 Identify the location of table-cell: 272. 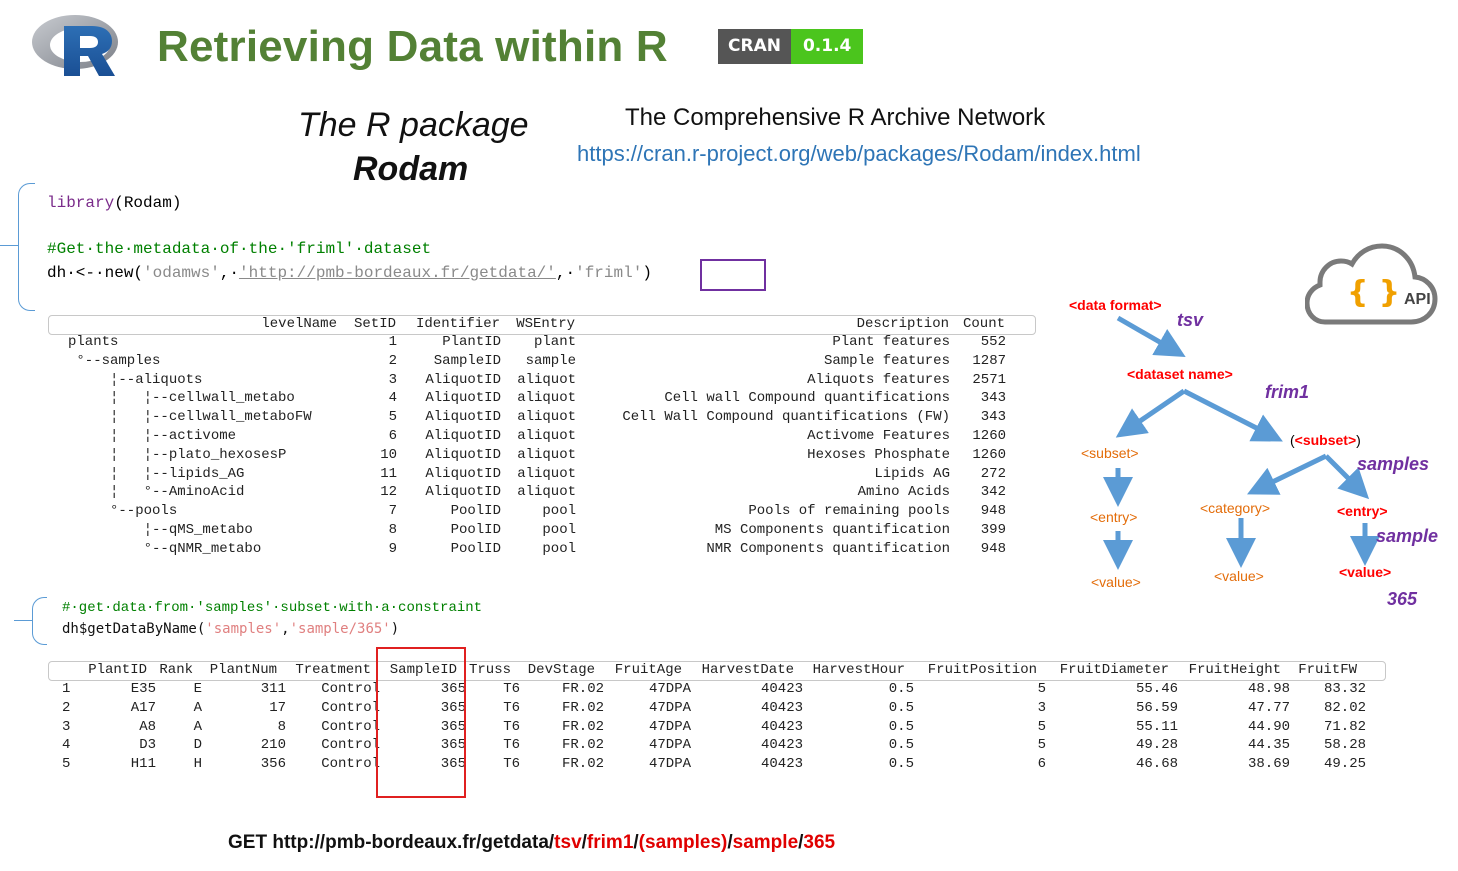
(993, 473).